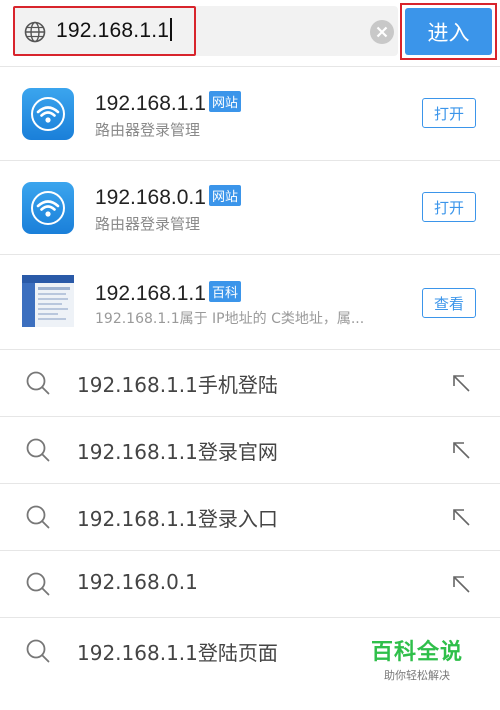 This screenshot has width=500, height=710. What do you see at coordinates (104, 31) in the screenshot?
I see `url-highlight-box` at bounding box center [104, 31].